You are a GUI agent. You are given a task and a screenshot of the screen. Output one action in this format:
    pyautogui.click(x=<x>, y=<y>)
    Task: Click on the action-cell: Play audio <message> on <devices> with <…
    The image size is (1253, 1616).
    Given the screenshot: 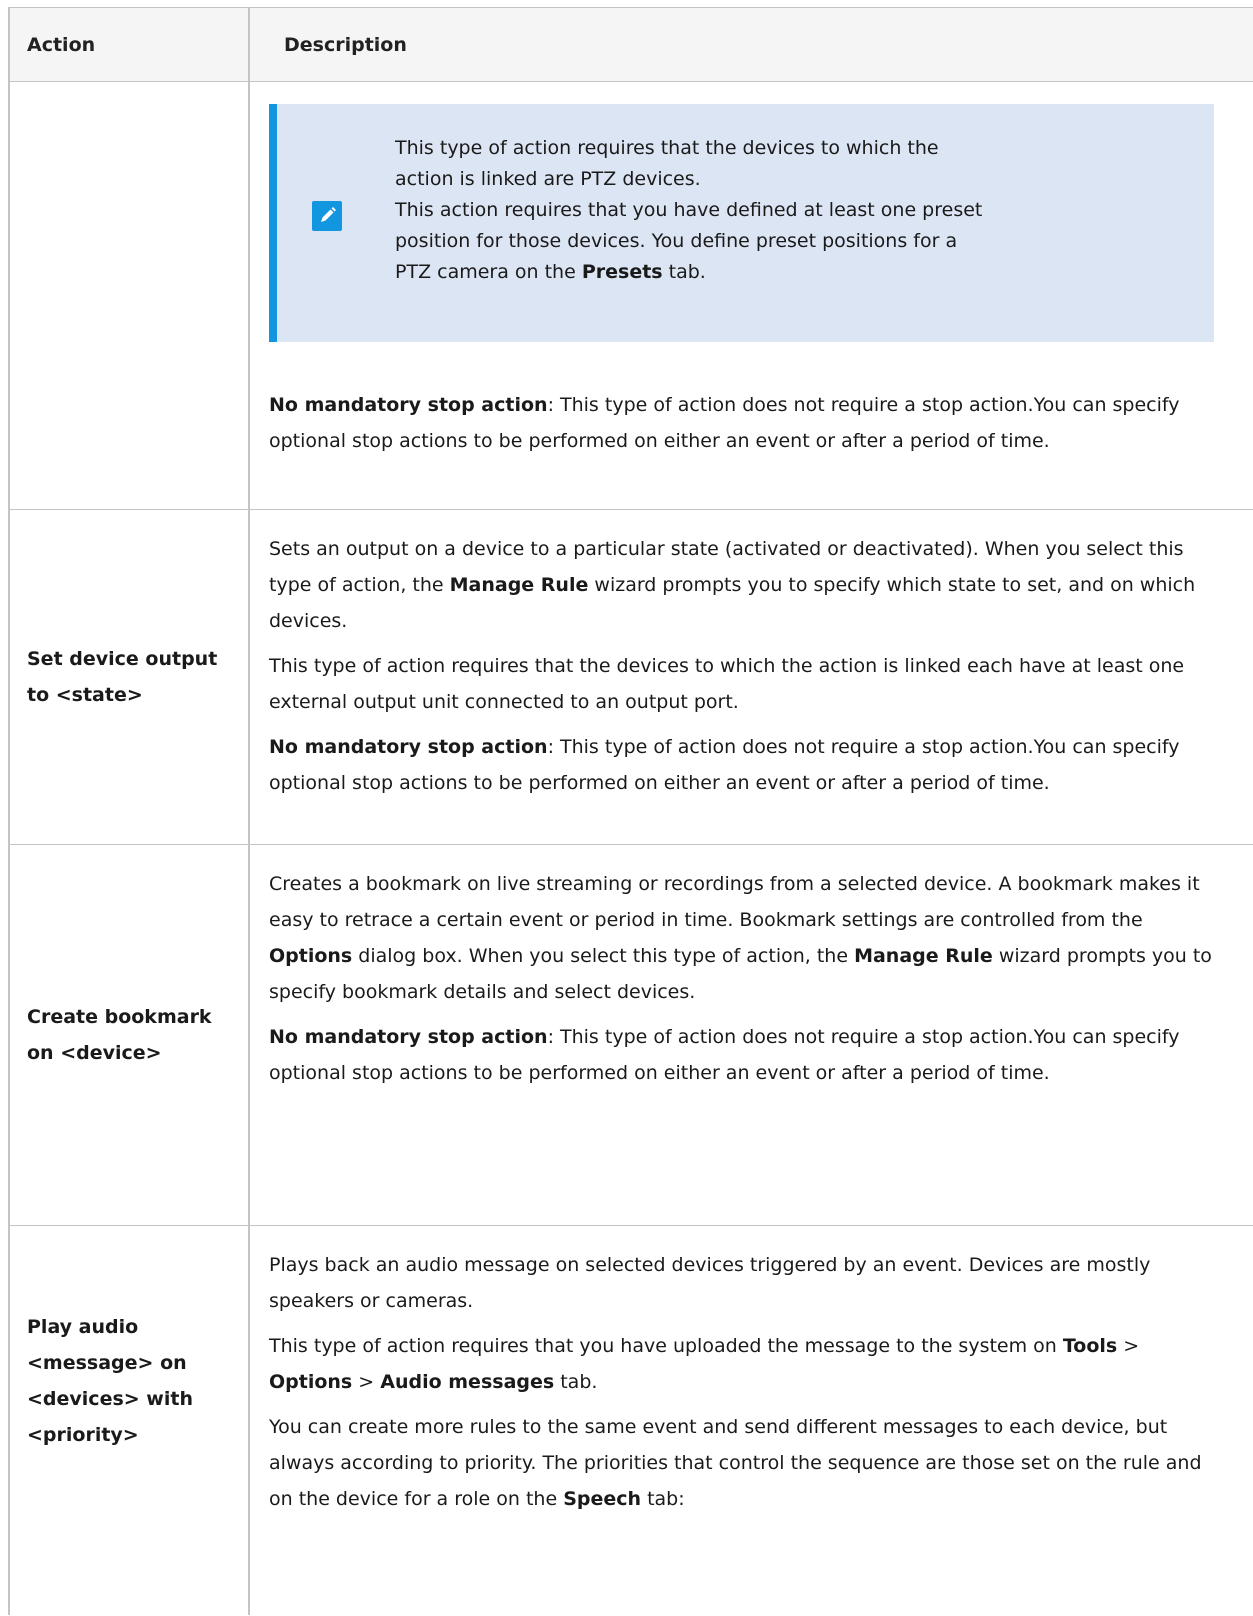 What is the action you would take?
    pyautogui.click(x=110, y=1380)
    